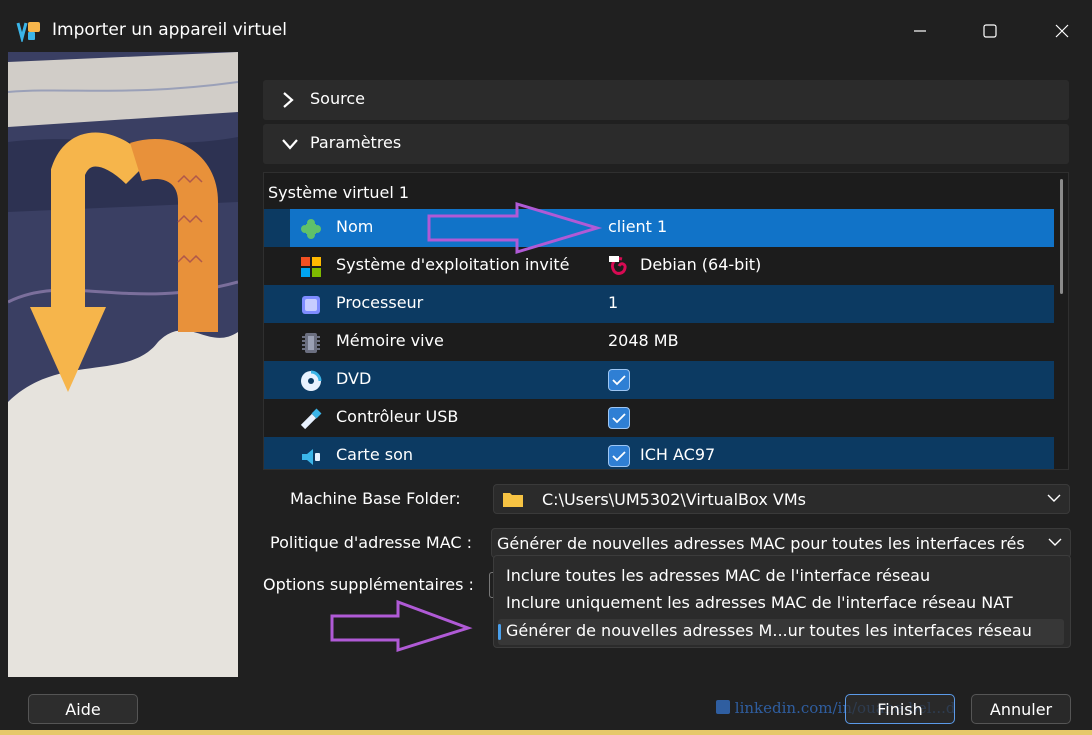  What do you see at coordinates (700, 264) in the screenshot?
I see `row-value: Debian (64-bit)` at bounding box center [700, 264].